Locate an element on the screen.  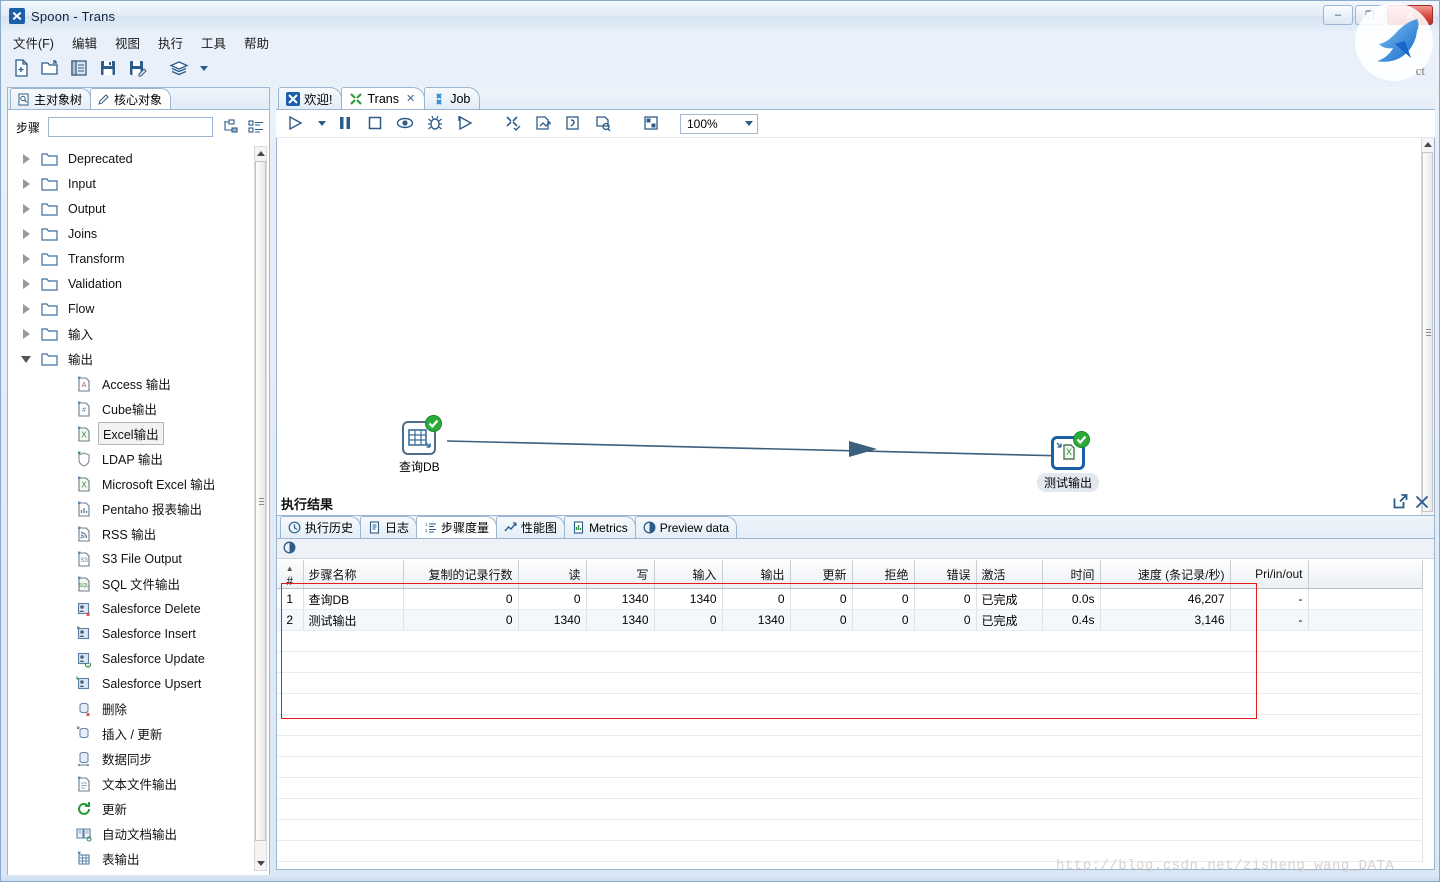
collapse-all-icon is located at coordinates (256, 127).